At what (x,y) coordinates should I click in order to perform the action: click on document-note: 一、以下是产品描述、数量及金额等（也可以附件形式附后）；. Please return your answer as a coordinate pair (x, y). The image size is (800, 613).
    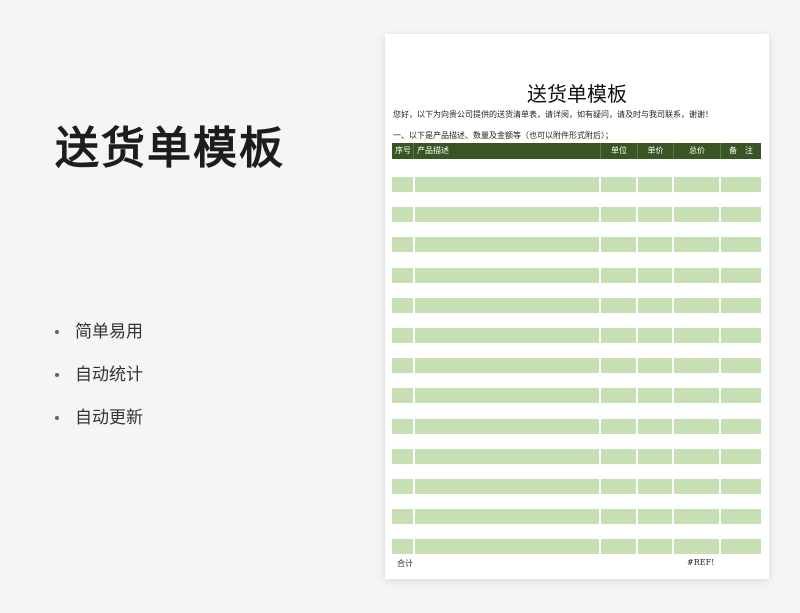
    Looking at the image, I should click on (503, 135).